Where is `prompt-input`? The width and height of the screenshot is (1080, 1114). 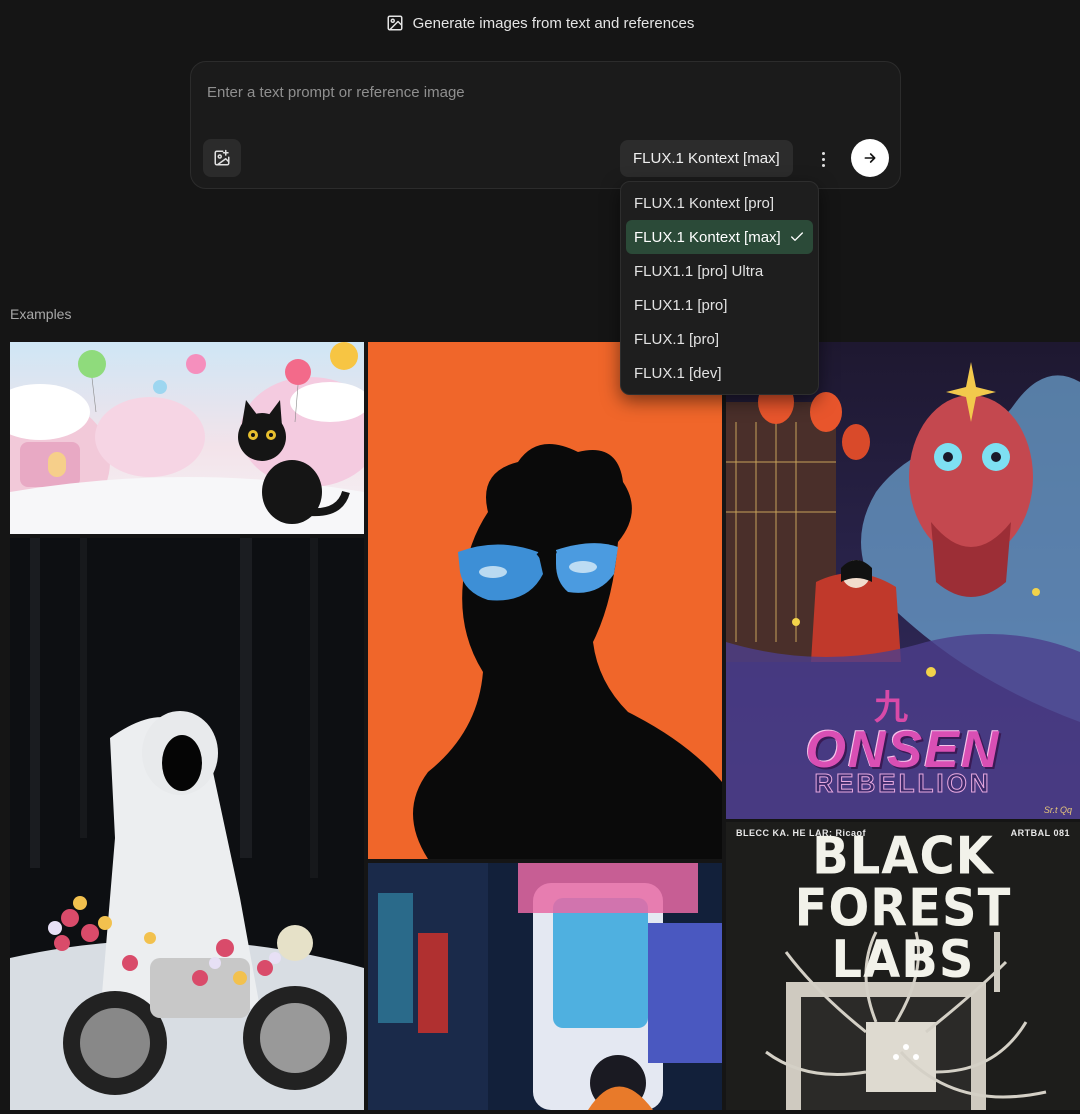
prompt-input is located at coordinates (537, 92).